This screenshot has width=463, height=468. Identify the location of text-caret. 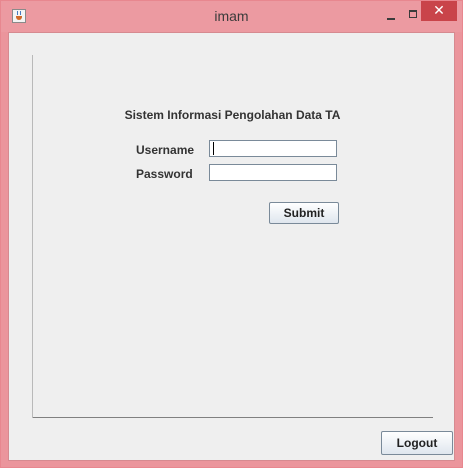
(213, 148).